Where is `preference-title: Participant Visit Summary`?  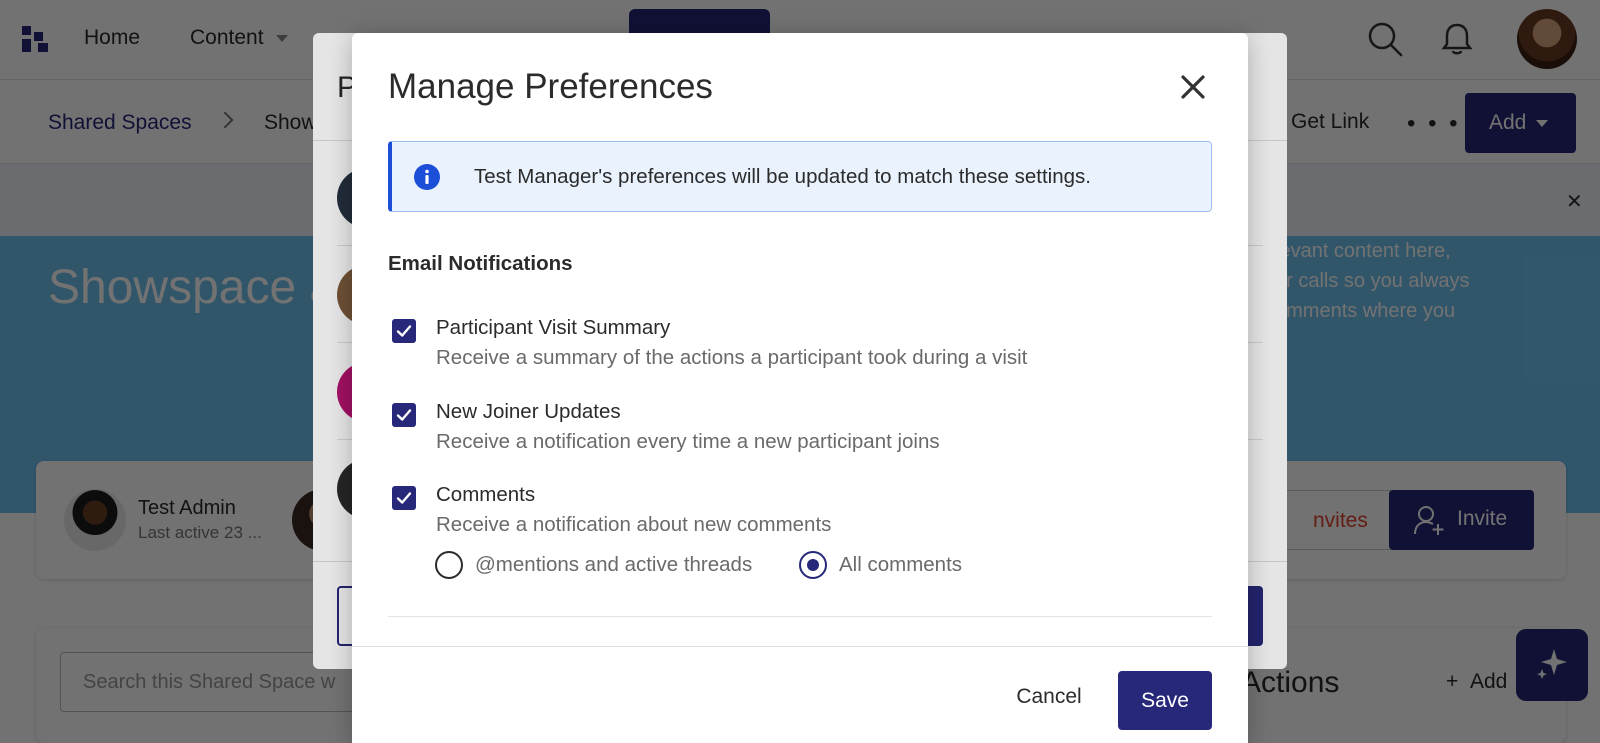 preference-title: Participant Visit Summary is located at coordinates (553, 327).